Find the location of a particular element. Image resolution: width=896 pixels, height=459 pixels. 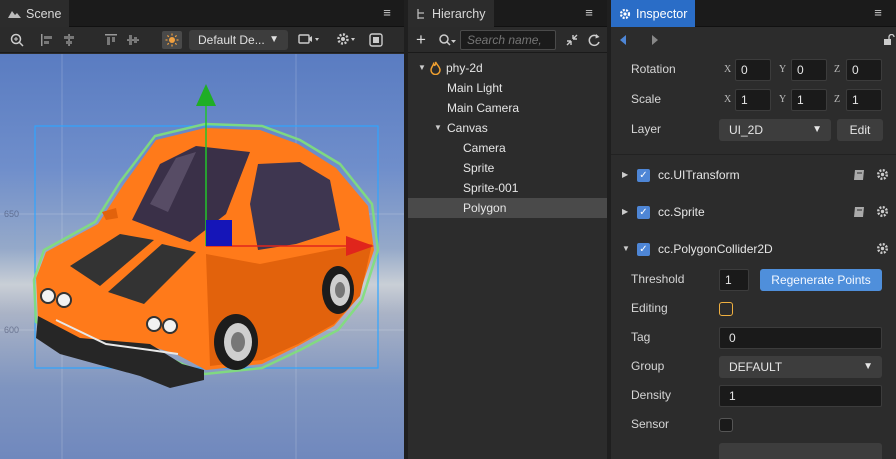

group-row: Group DEFAULT ▼ is located at coordinates (753, 367).